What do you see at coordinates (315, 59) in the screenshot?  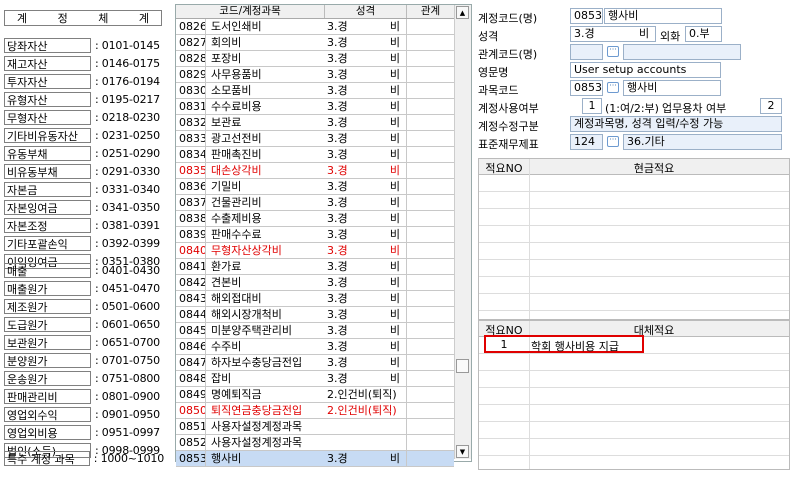 I see `account-row: 0828 포장비 3.경 비` at bounding box center [315, 59].